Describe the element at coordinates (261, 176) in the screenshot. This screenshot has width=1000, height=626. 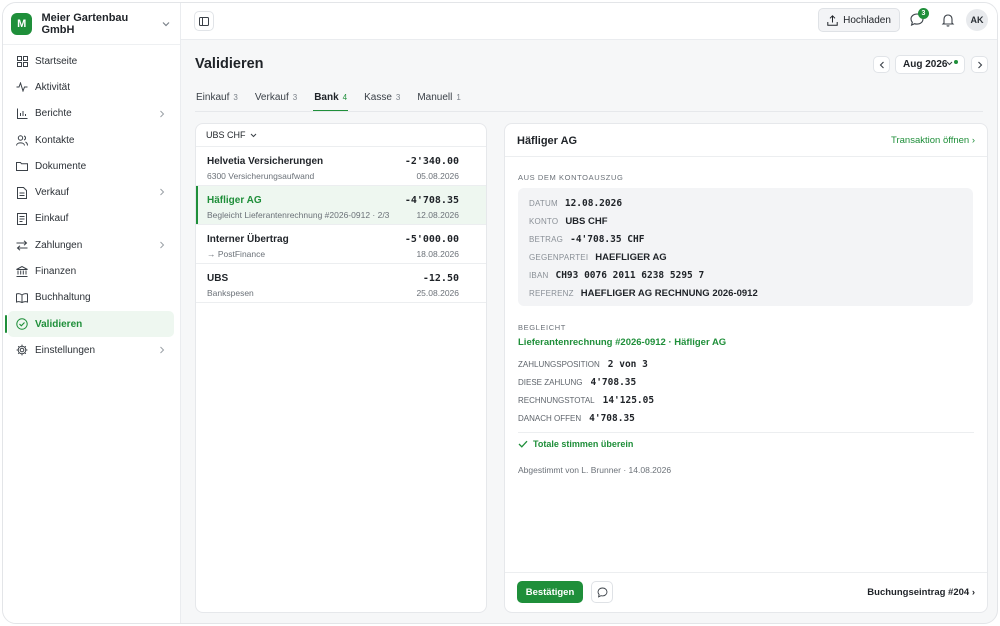
I see `transaction-subtitle: 6300 Versicherungsaufwand` at that location.